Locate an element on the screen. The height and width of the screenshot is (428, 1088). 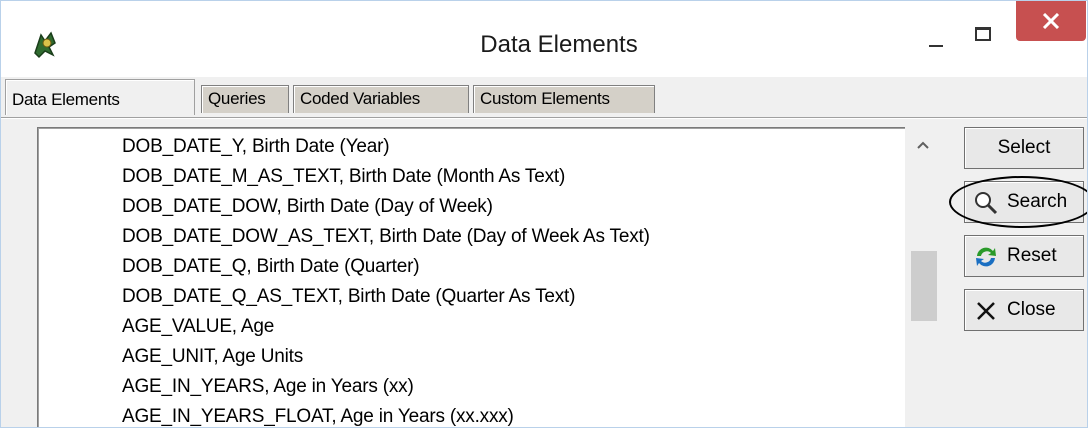
list-item: AGE_IN_YEARS, Age in Years (xx) is located at coordinates (268, 387).